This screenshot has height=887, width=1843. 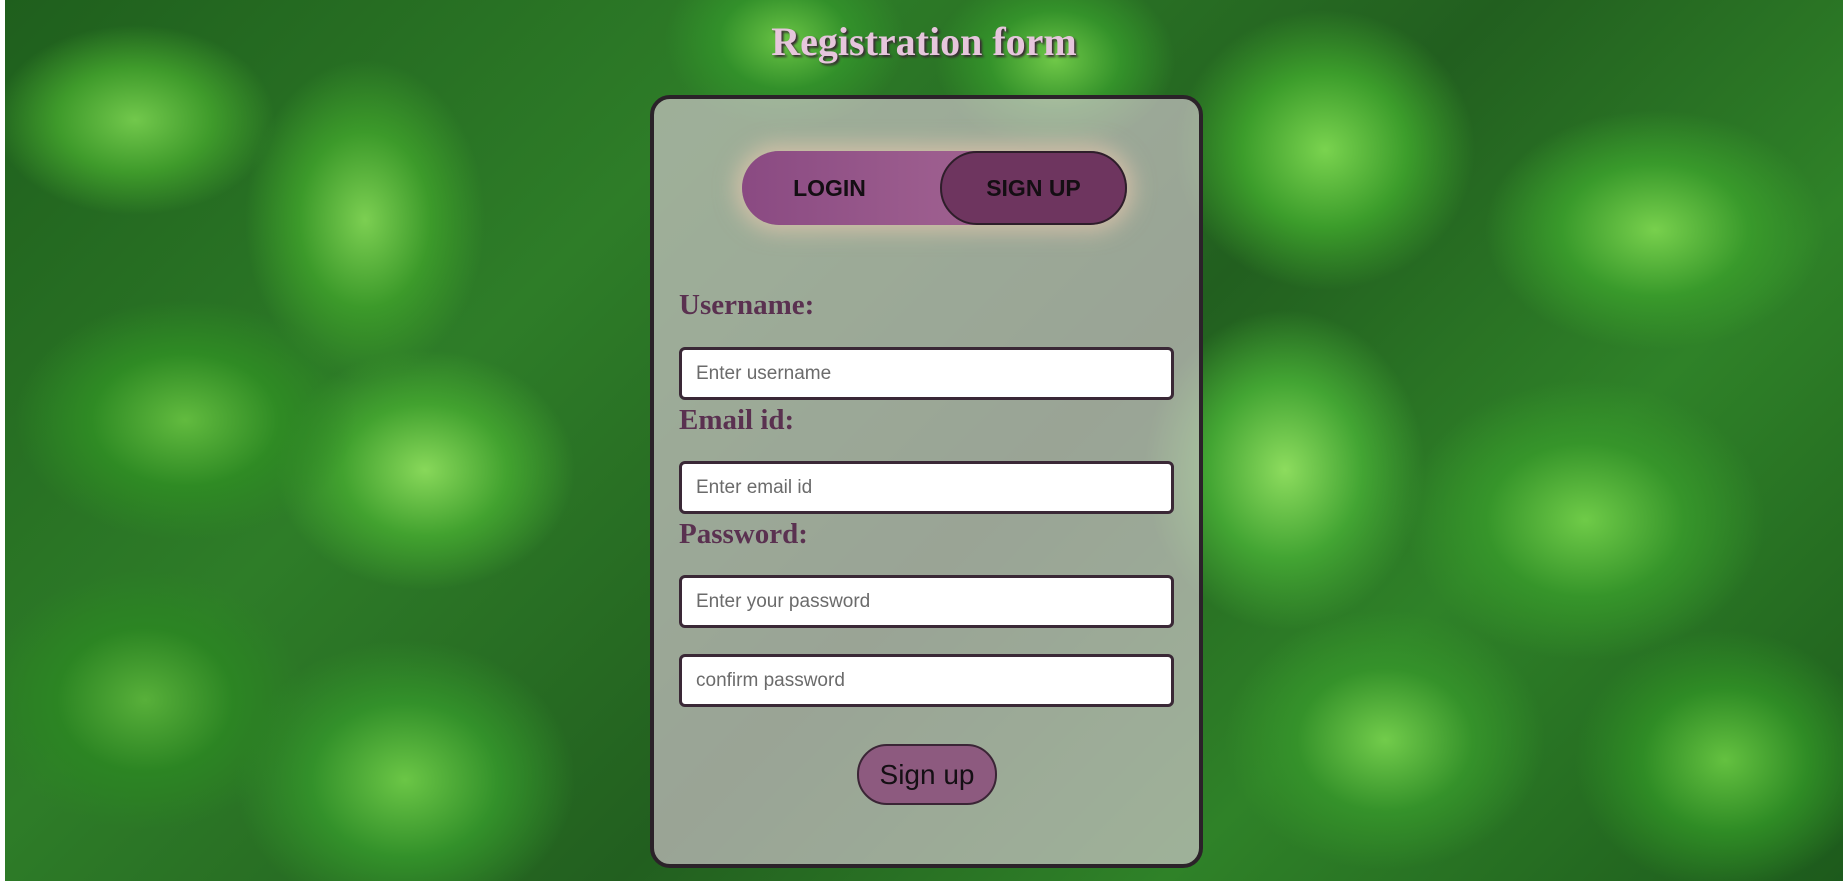 I want to click on page-title: Registration form, so click(x=924, y=41).